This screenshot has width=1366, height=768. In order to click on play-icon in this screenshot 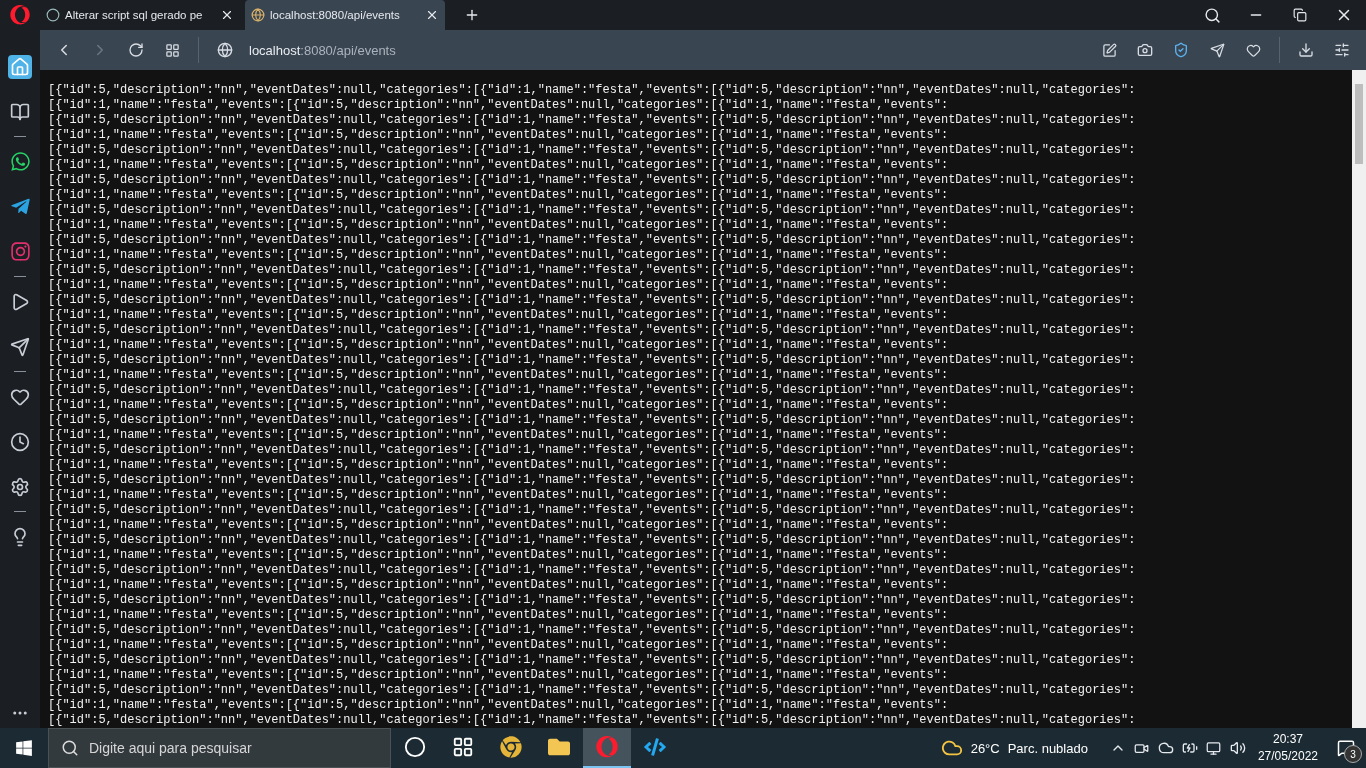, I will do `click(20, 301)`.